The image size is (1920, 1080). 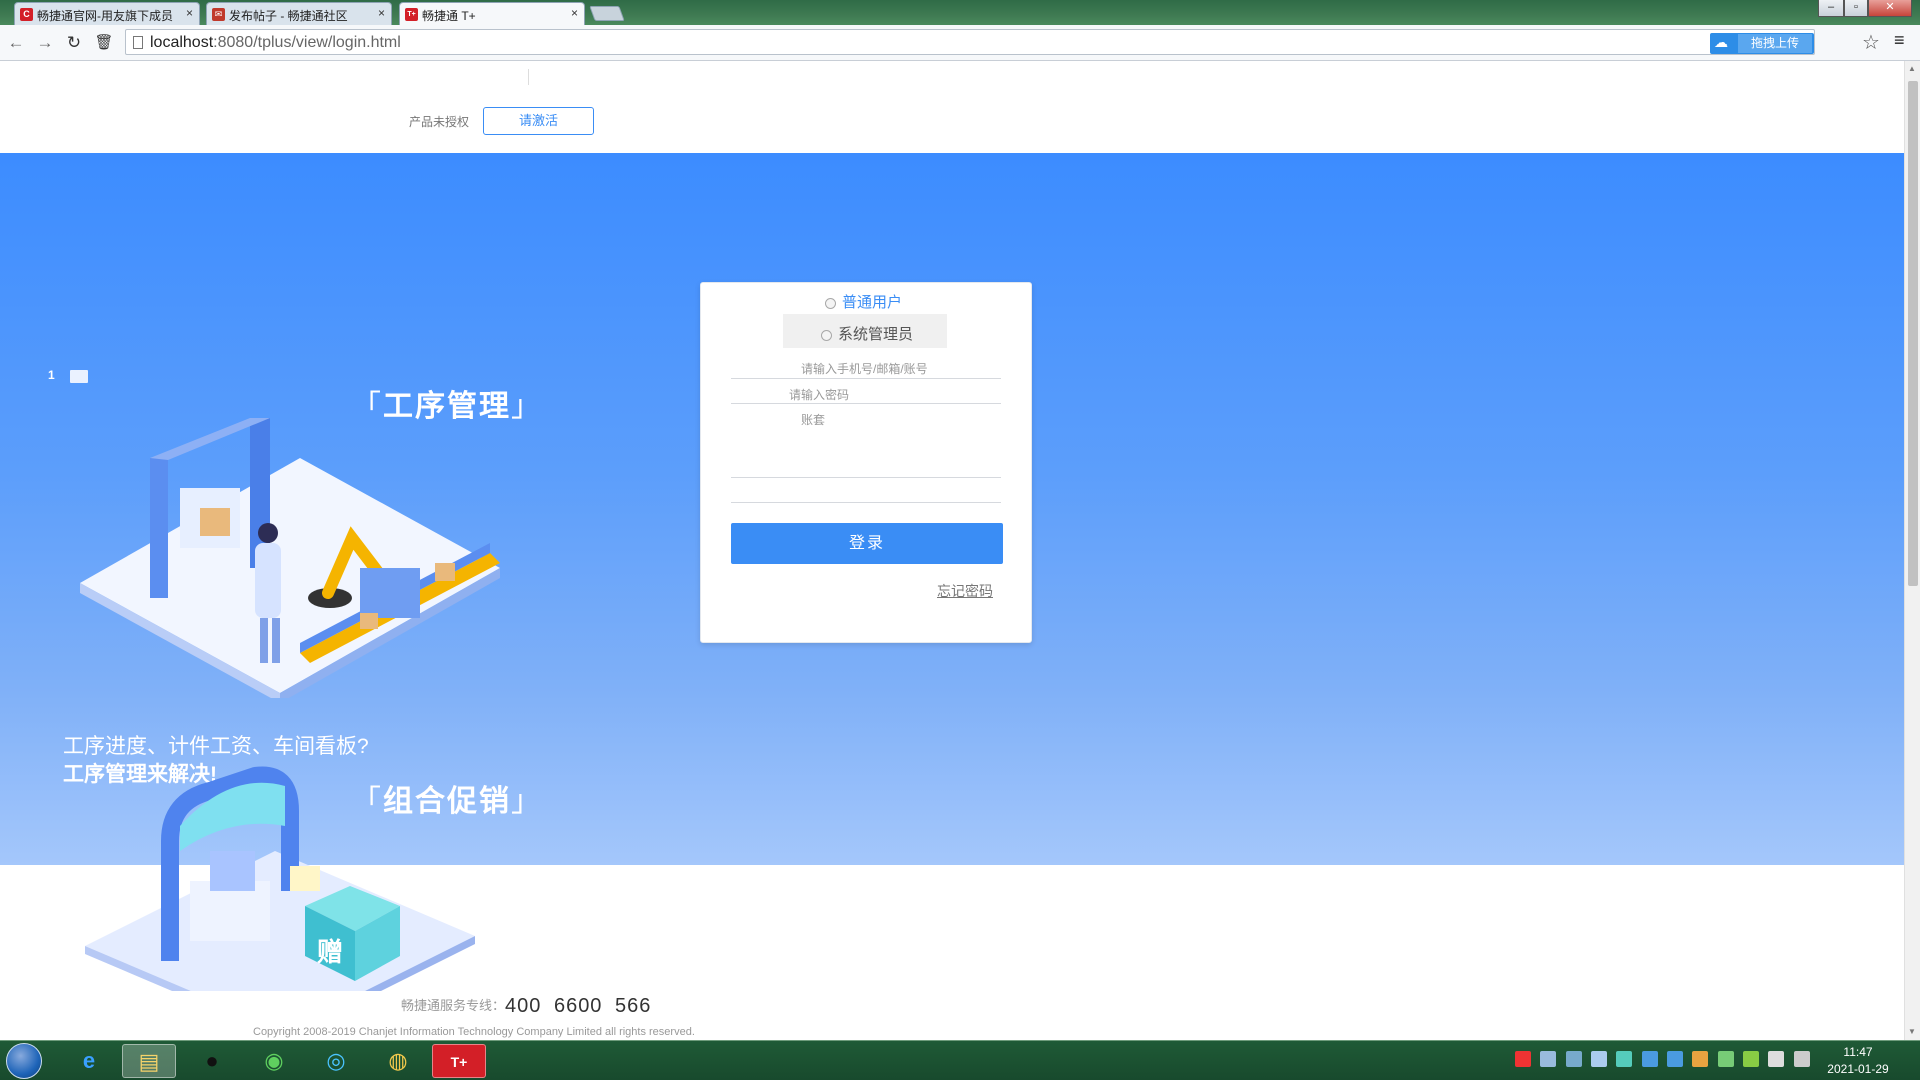 What do you see at coordinates (866, 392) in the screenshot?
I see `password-input: 请输入密码` at bounding box center [866, 392].